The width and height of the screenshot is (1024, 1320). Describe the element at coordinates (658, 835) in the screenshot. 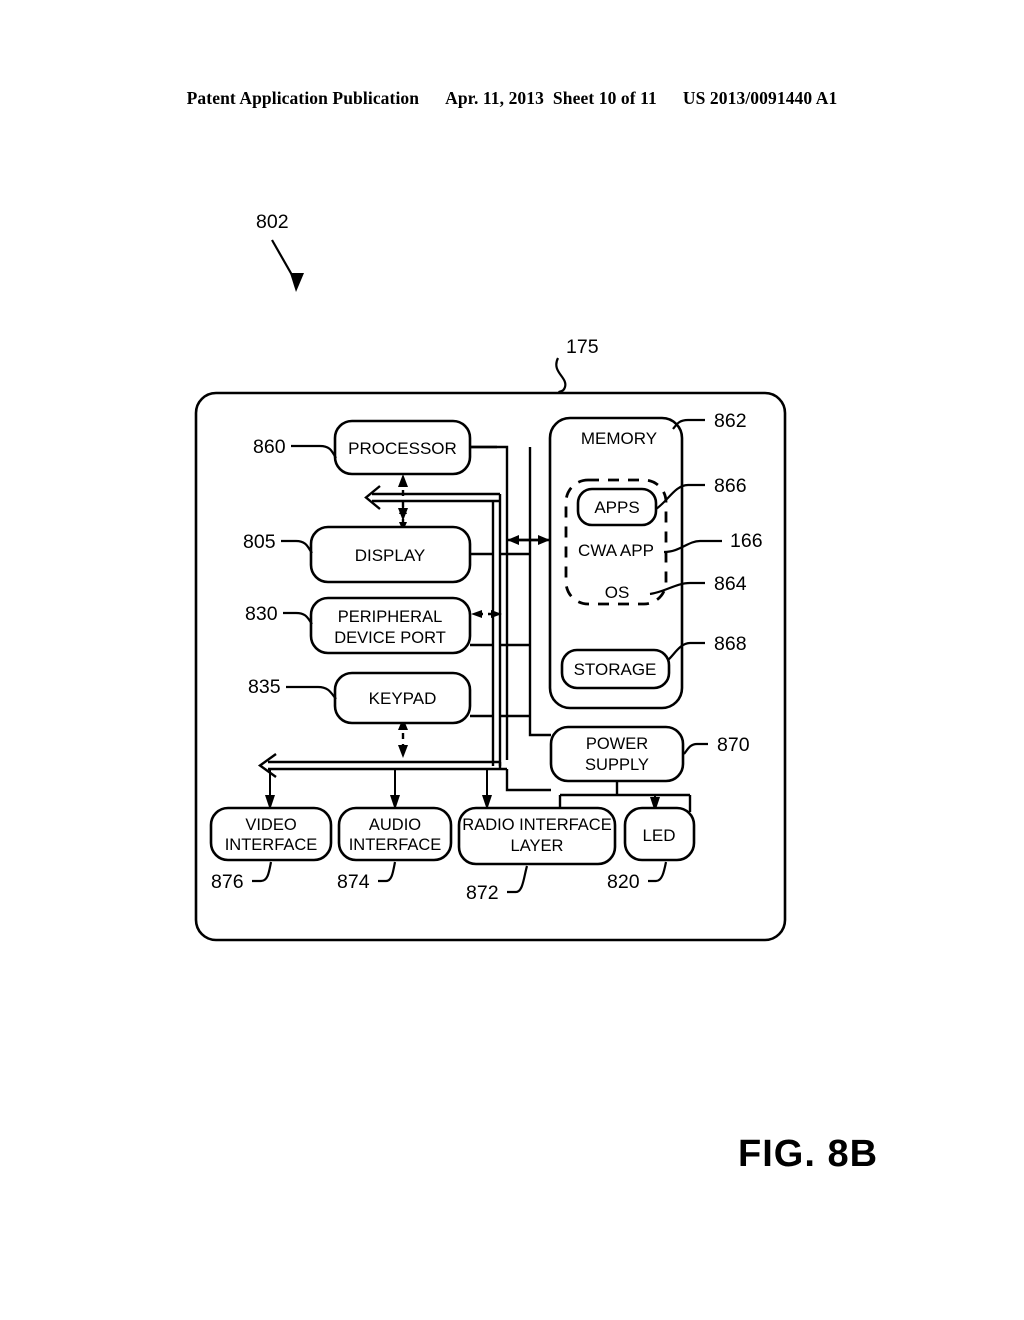

I see `block-led-label: LED` at that location.